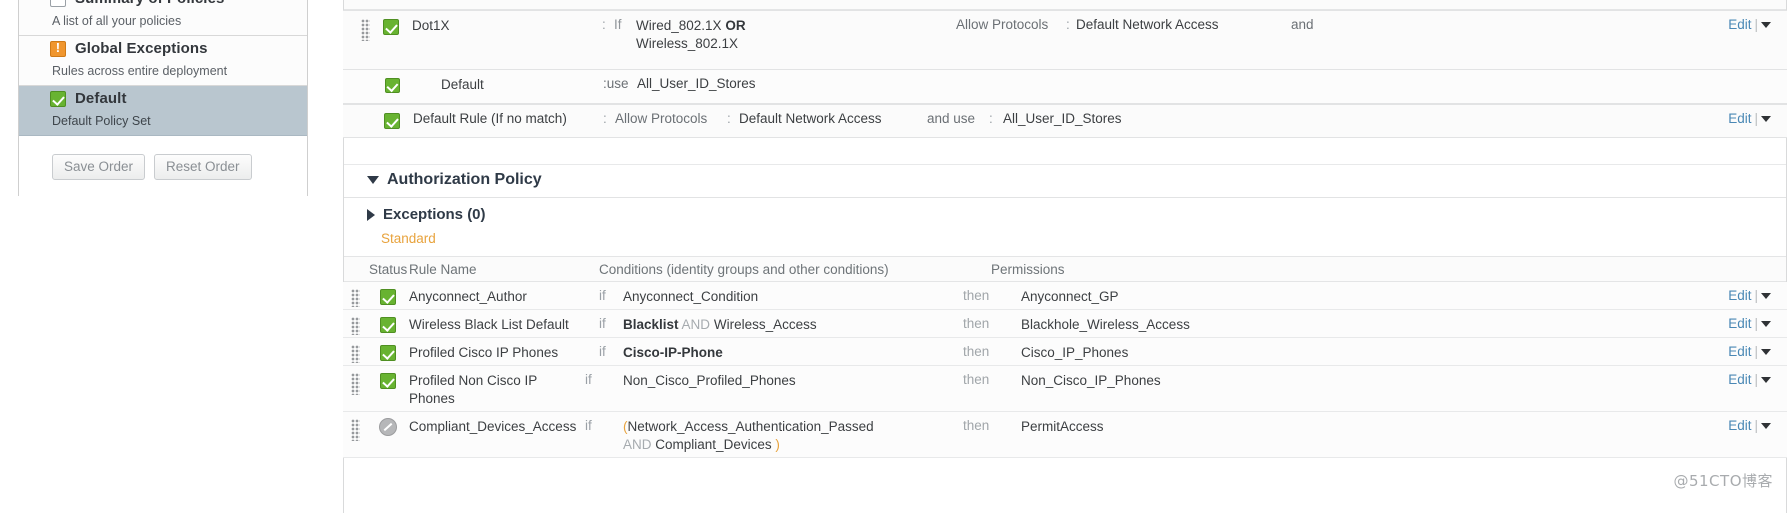  I want to click on warning-icon, so click(58, 48).